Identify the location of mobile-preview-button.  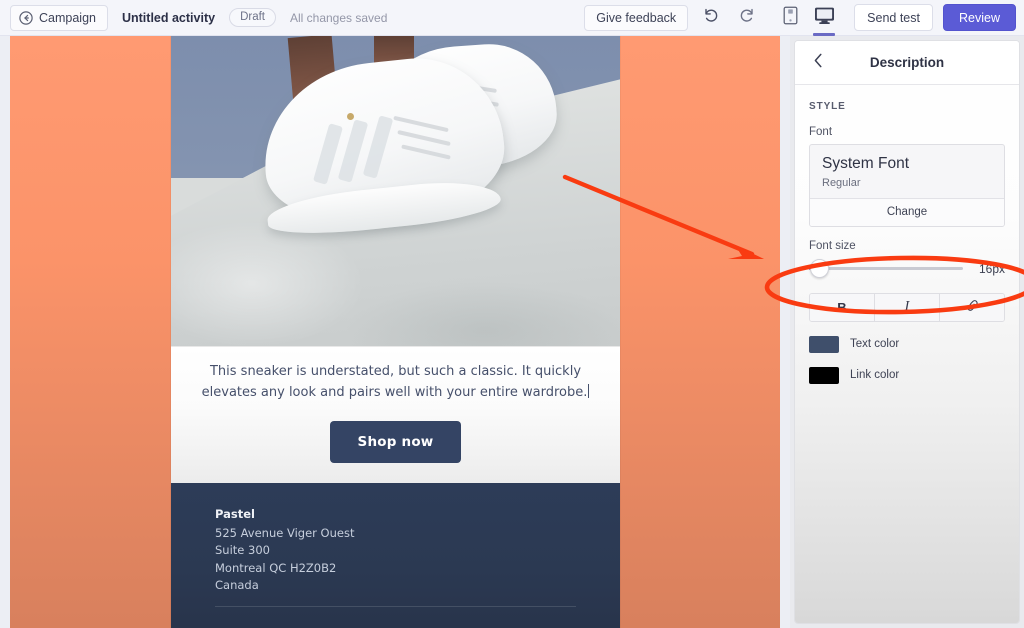
(790, 18).